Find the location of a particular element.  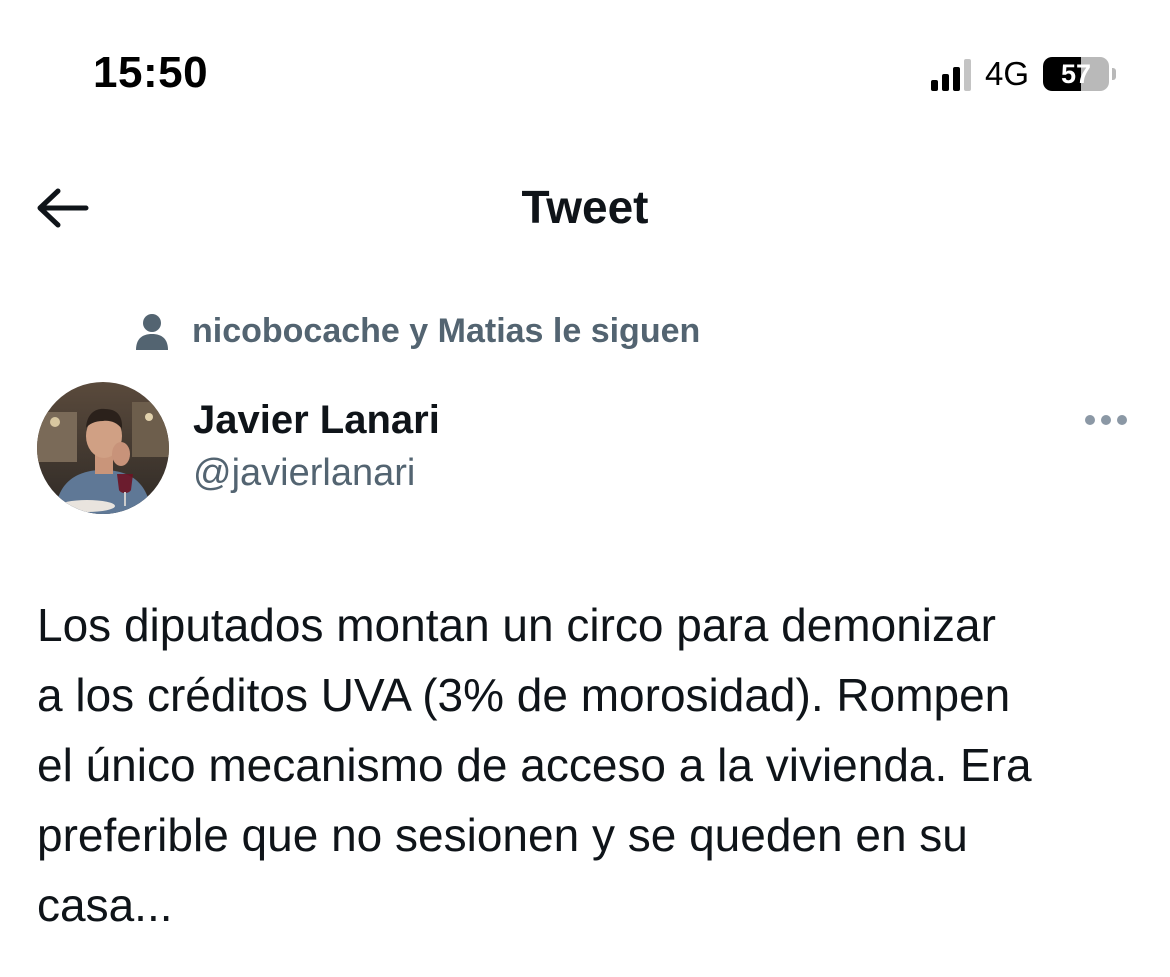

person-icon is located at coordinates (152, 331).